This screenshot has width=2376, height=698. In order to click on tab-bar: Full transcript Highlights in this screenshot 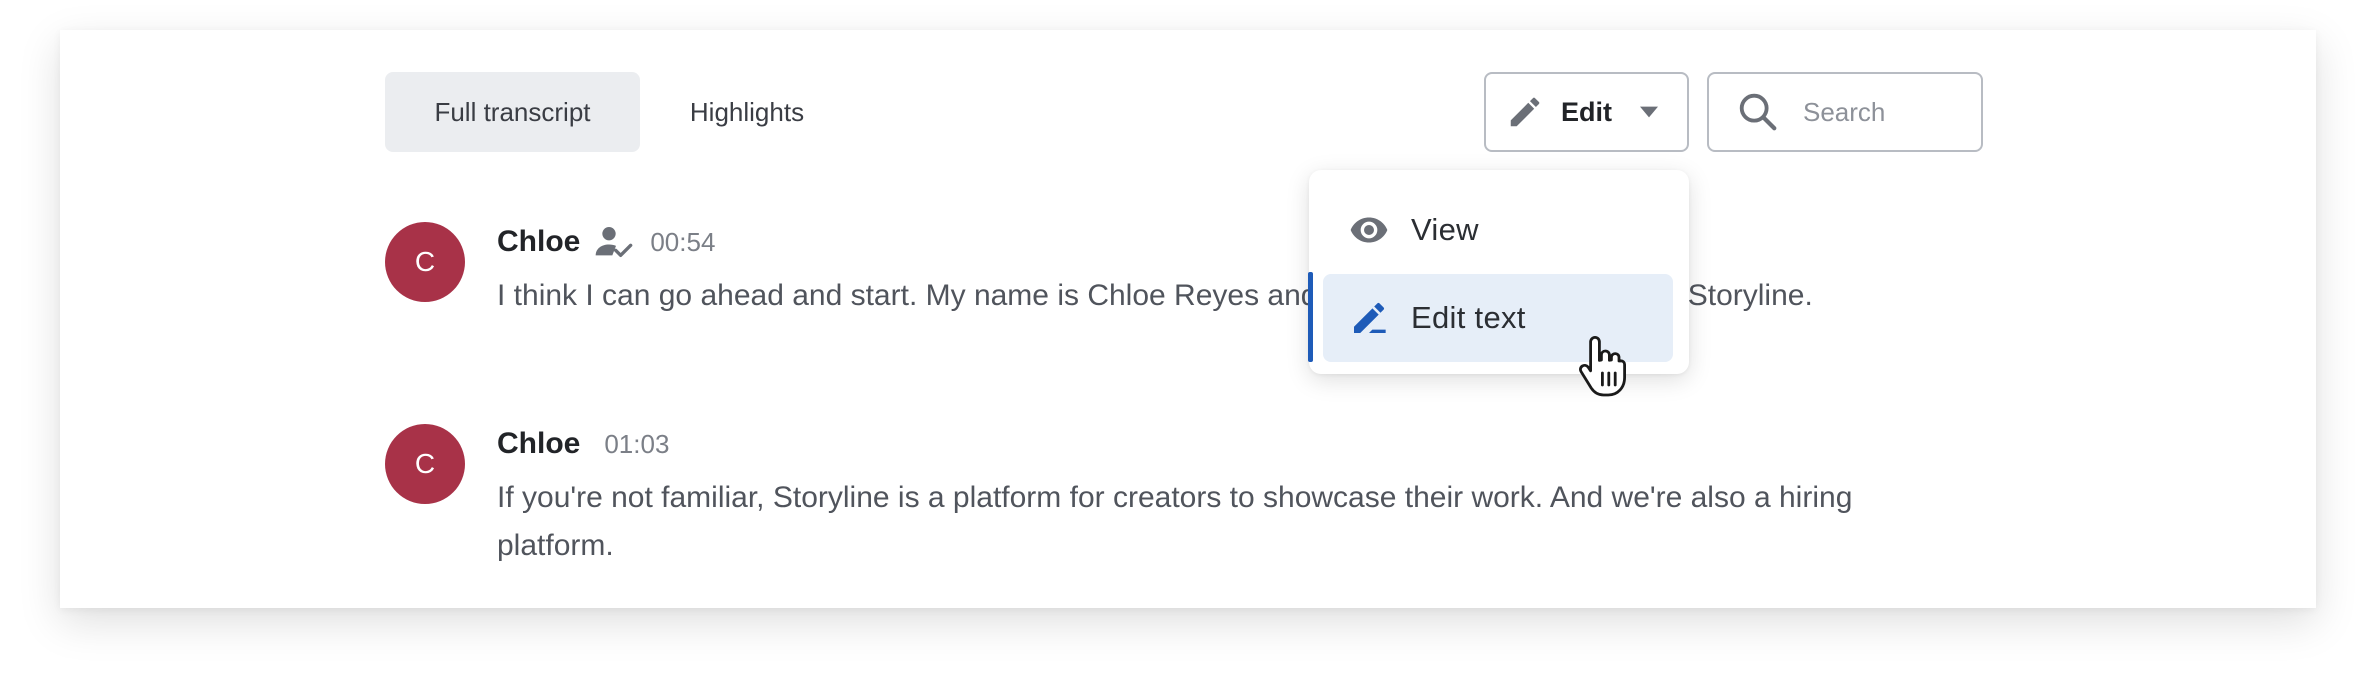, I will do `click(613, 112)`.